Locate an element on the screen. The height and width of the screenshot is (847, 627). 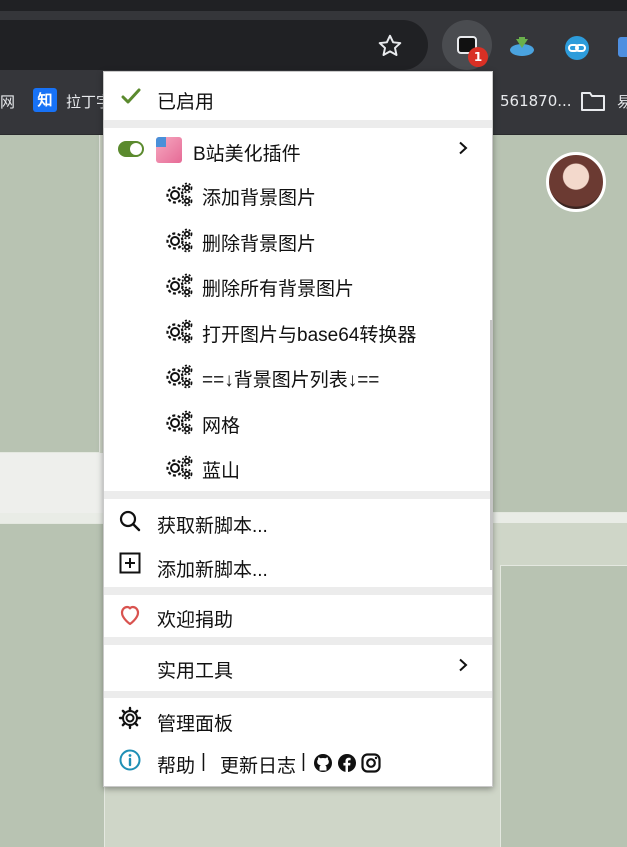
plugin-command-item: 删除所有背景图片 is located at coordinates (298, 286).